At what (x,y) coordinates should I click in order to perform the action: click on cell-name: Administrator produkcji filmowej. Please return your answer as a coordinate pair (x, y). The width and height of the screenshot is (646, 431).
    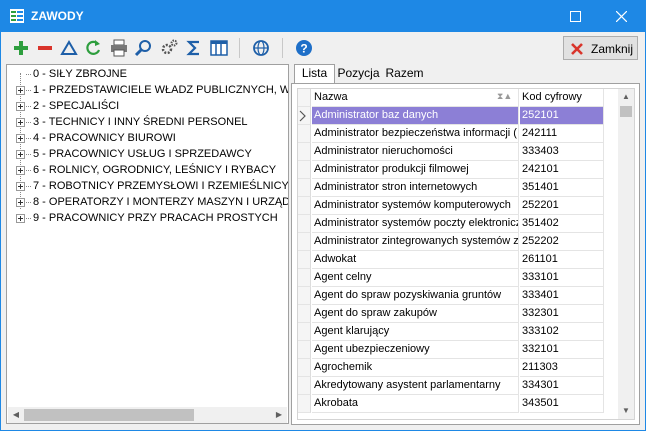
    Looking at the image, I should click on (415, 170).